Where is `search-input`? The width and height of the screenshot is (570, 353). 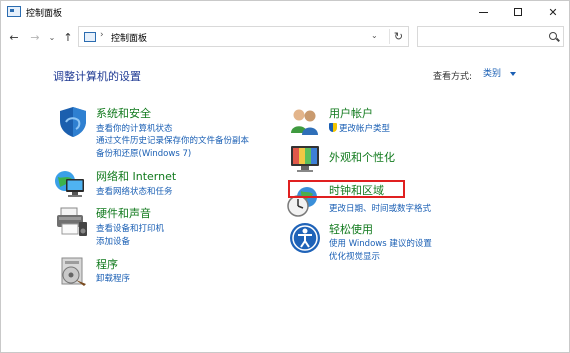
search-input is located at coordinates (490, 36).